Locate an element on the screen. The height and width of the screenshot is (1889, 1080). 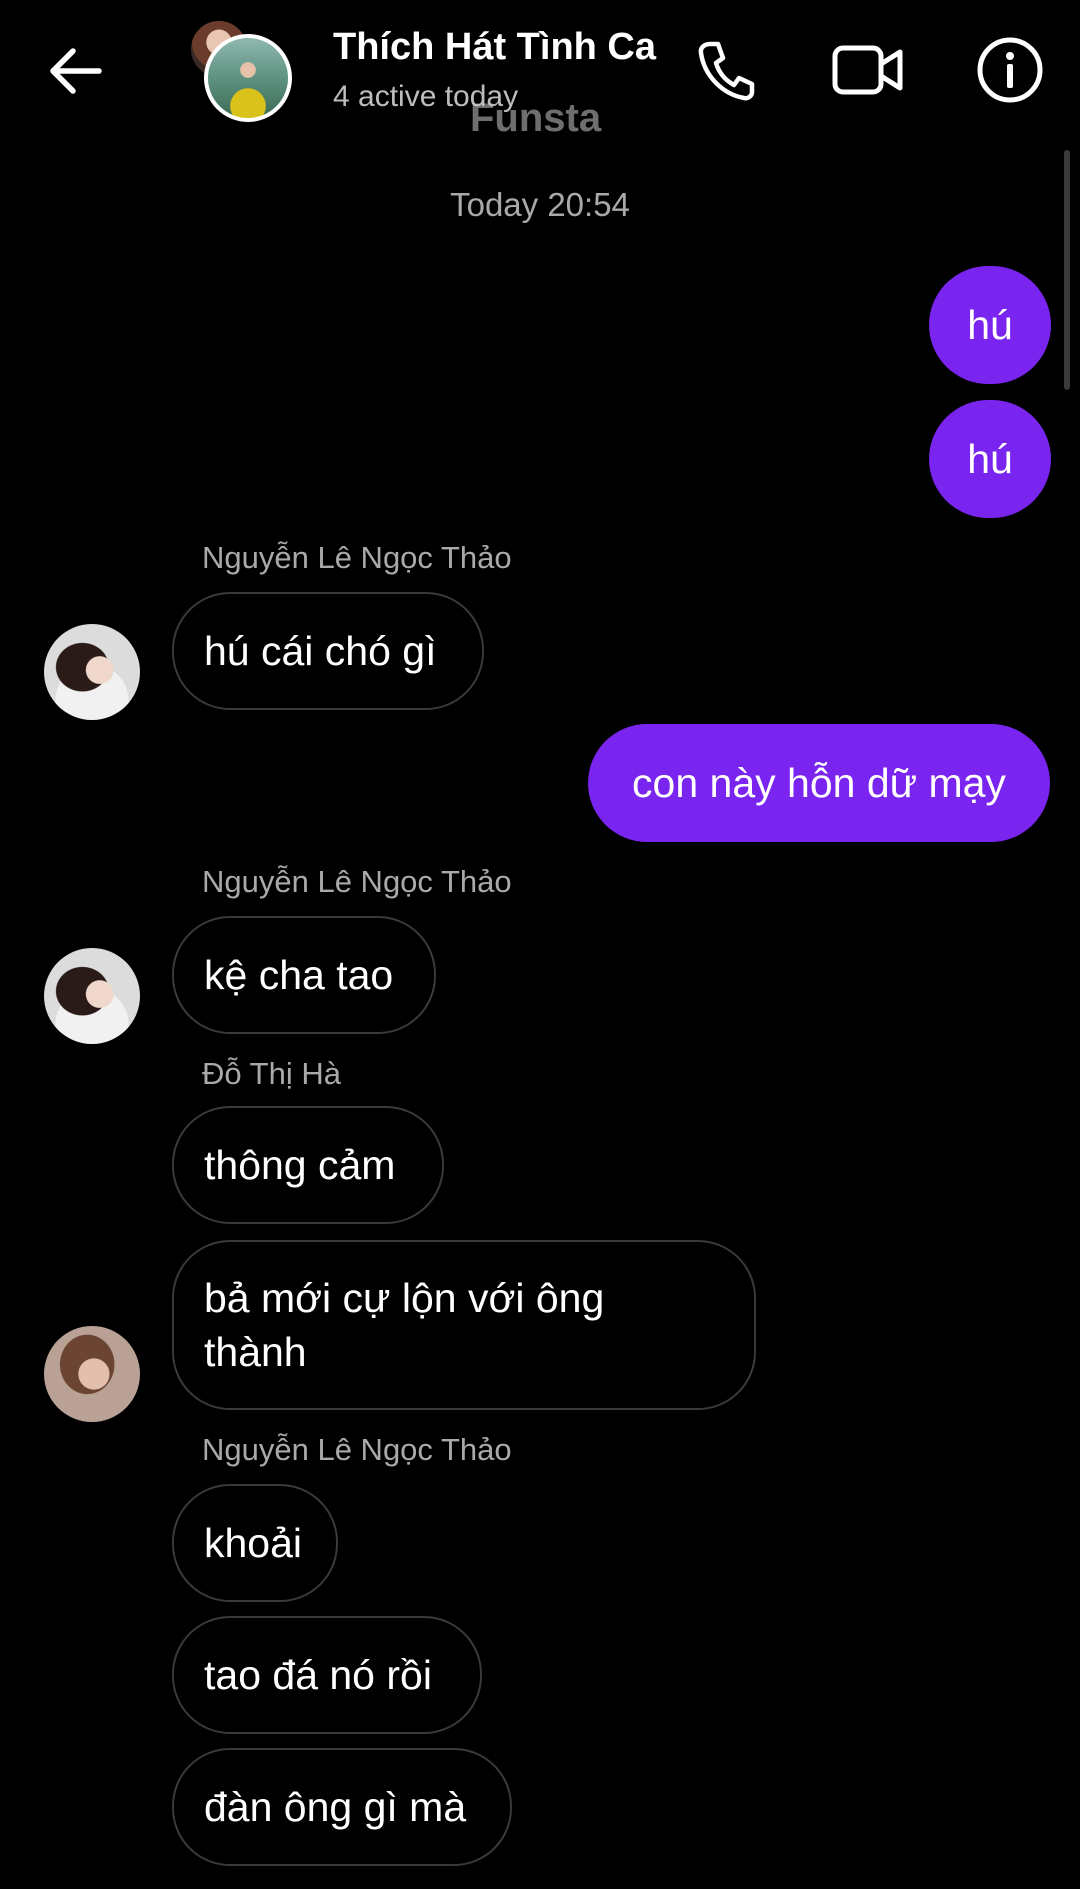
video-camera-icon is located at coordinates (867, 70).